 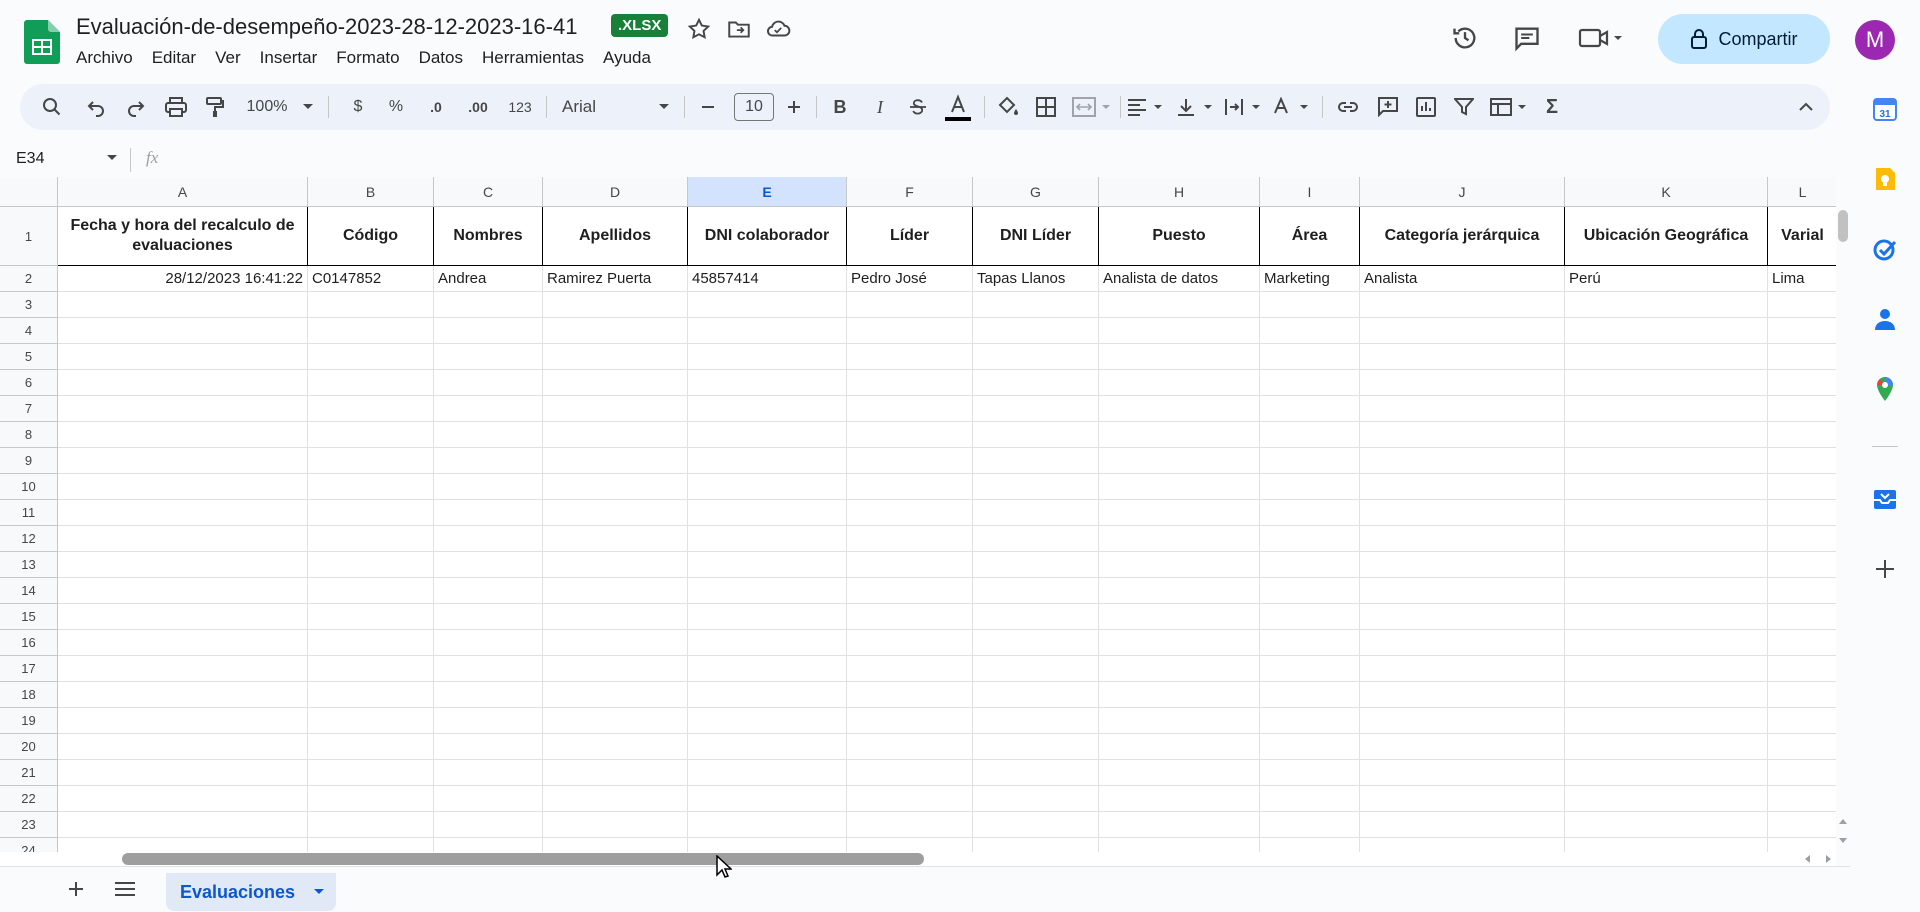 What do you see at coordinates (29, 236) in the screenshot?
I see `row-header-1: 1` at bounding box center [29, 236].